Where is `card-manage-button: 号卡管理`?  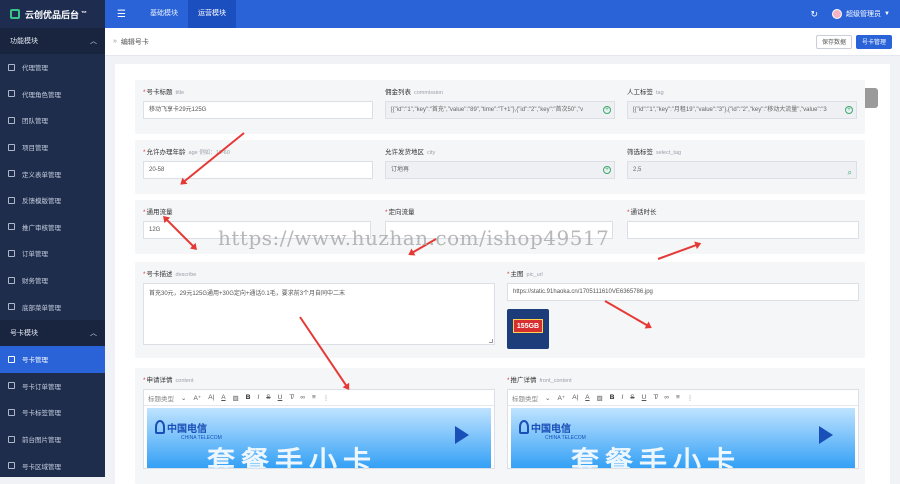
card-manage-button: 号卡管理 is located at coordinates (874, 42).